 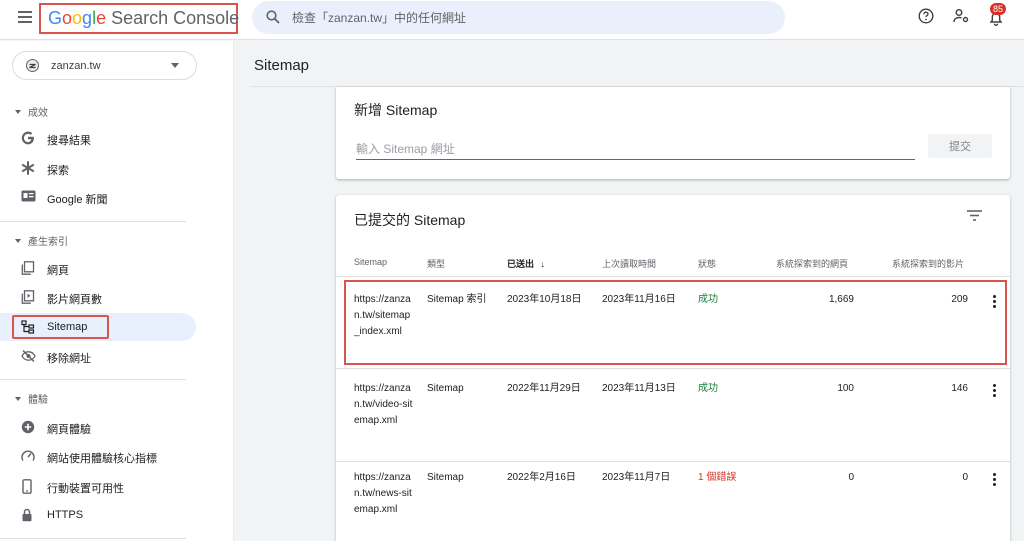 What do you see at coordinates (28, 268) in the screenshot?
I see `pages-icon` at bounding box center [28, 268].